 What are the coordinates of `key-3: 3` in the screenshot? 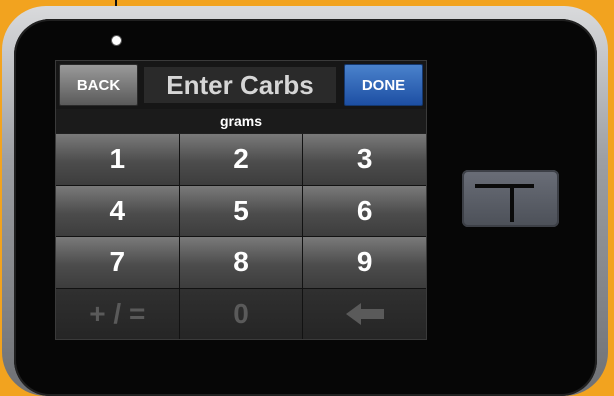 It's located at (364, 159).